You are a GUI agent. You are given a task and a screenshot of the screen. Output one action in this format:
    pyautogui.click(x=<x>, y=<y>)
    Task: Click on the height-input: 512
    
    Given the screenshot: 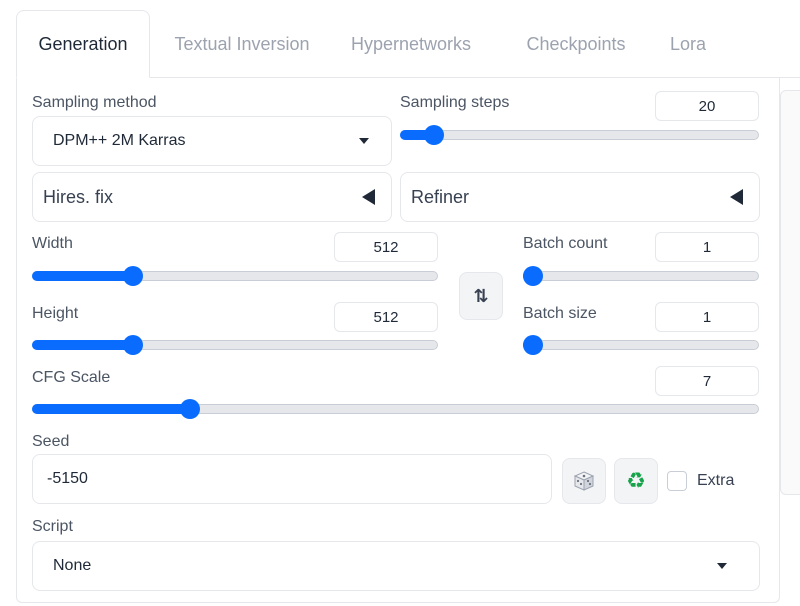 What is the action you would take?
    pyautogui.click(x=386, y=317)
    